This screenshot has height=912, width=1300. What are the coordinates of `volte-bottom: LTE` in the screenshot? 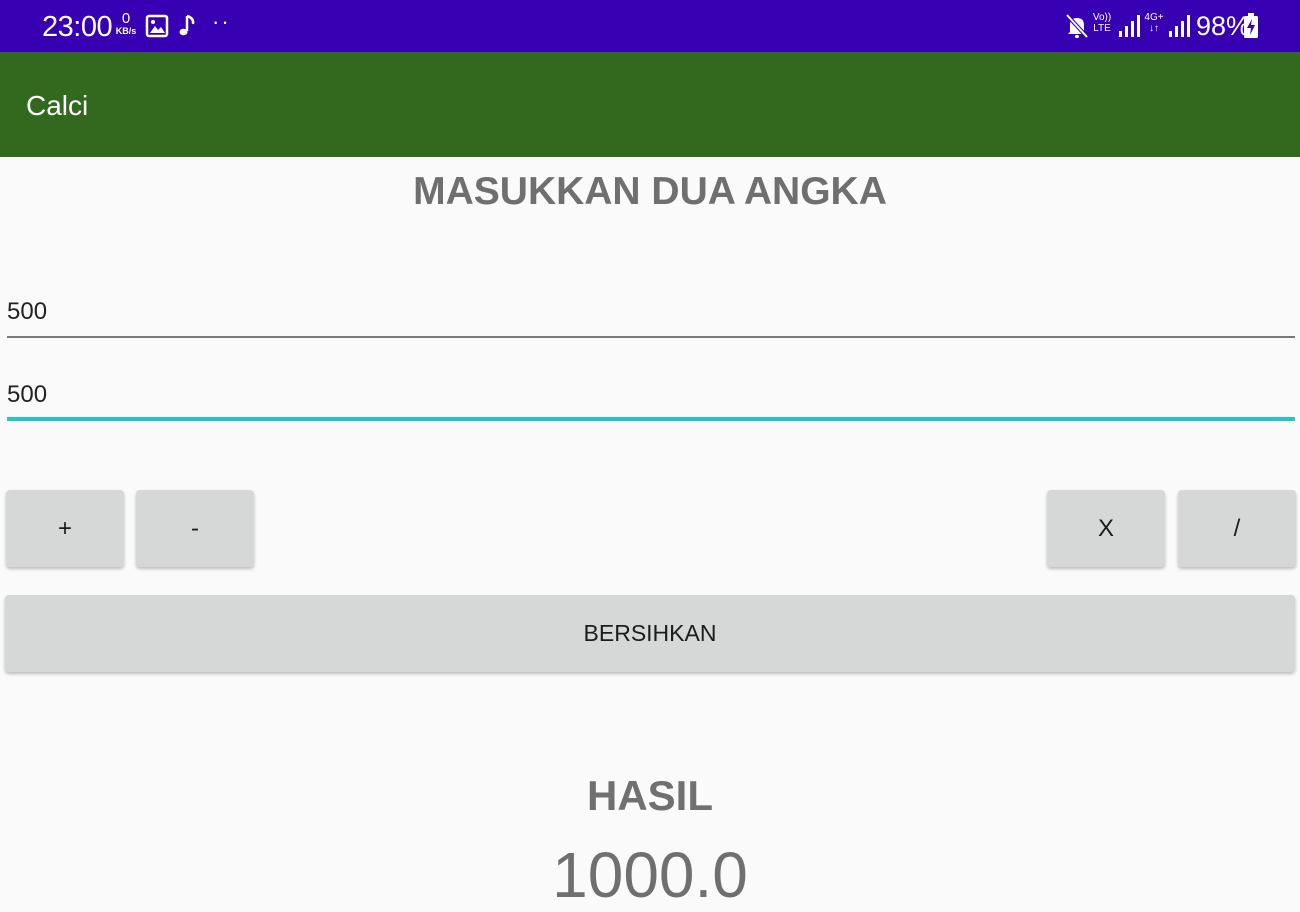 It's located at (1102, 28).